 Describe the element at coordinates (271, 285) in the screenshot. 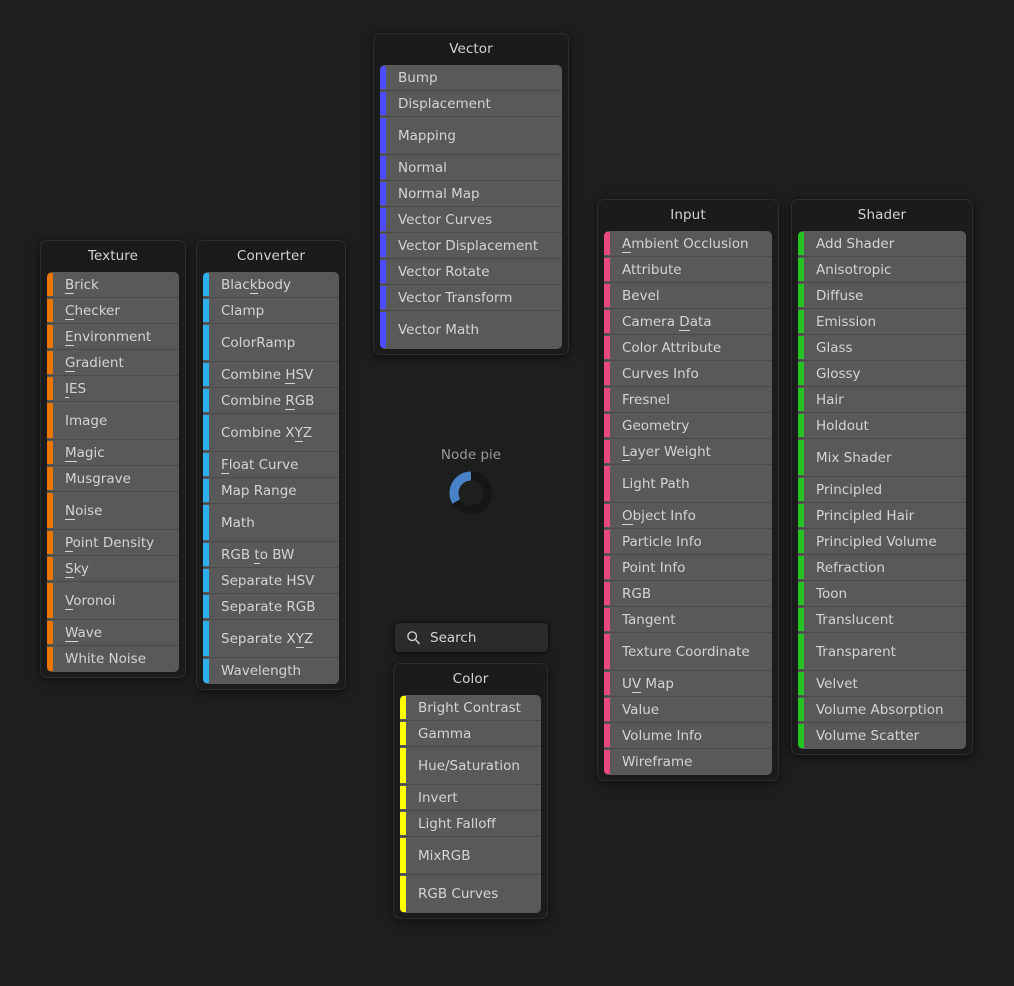

I see `menu-item-blackbody: Blackbody` at that location.